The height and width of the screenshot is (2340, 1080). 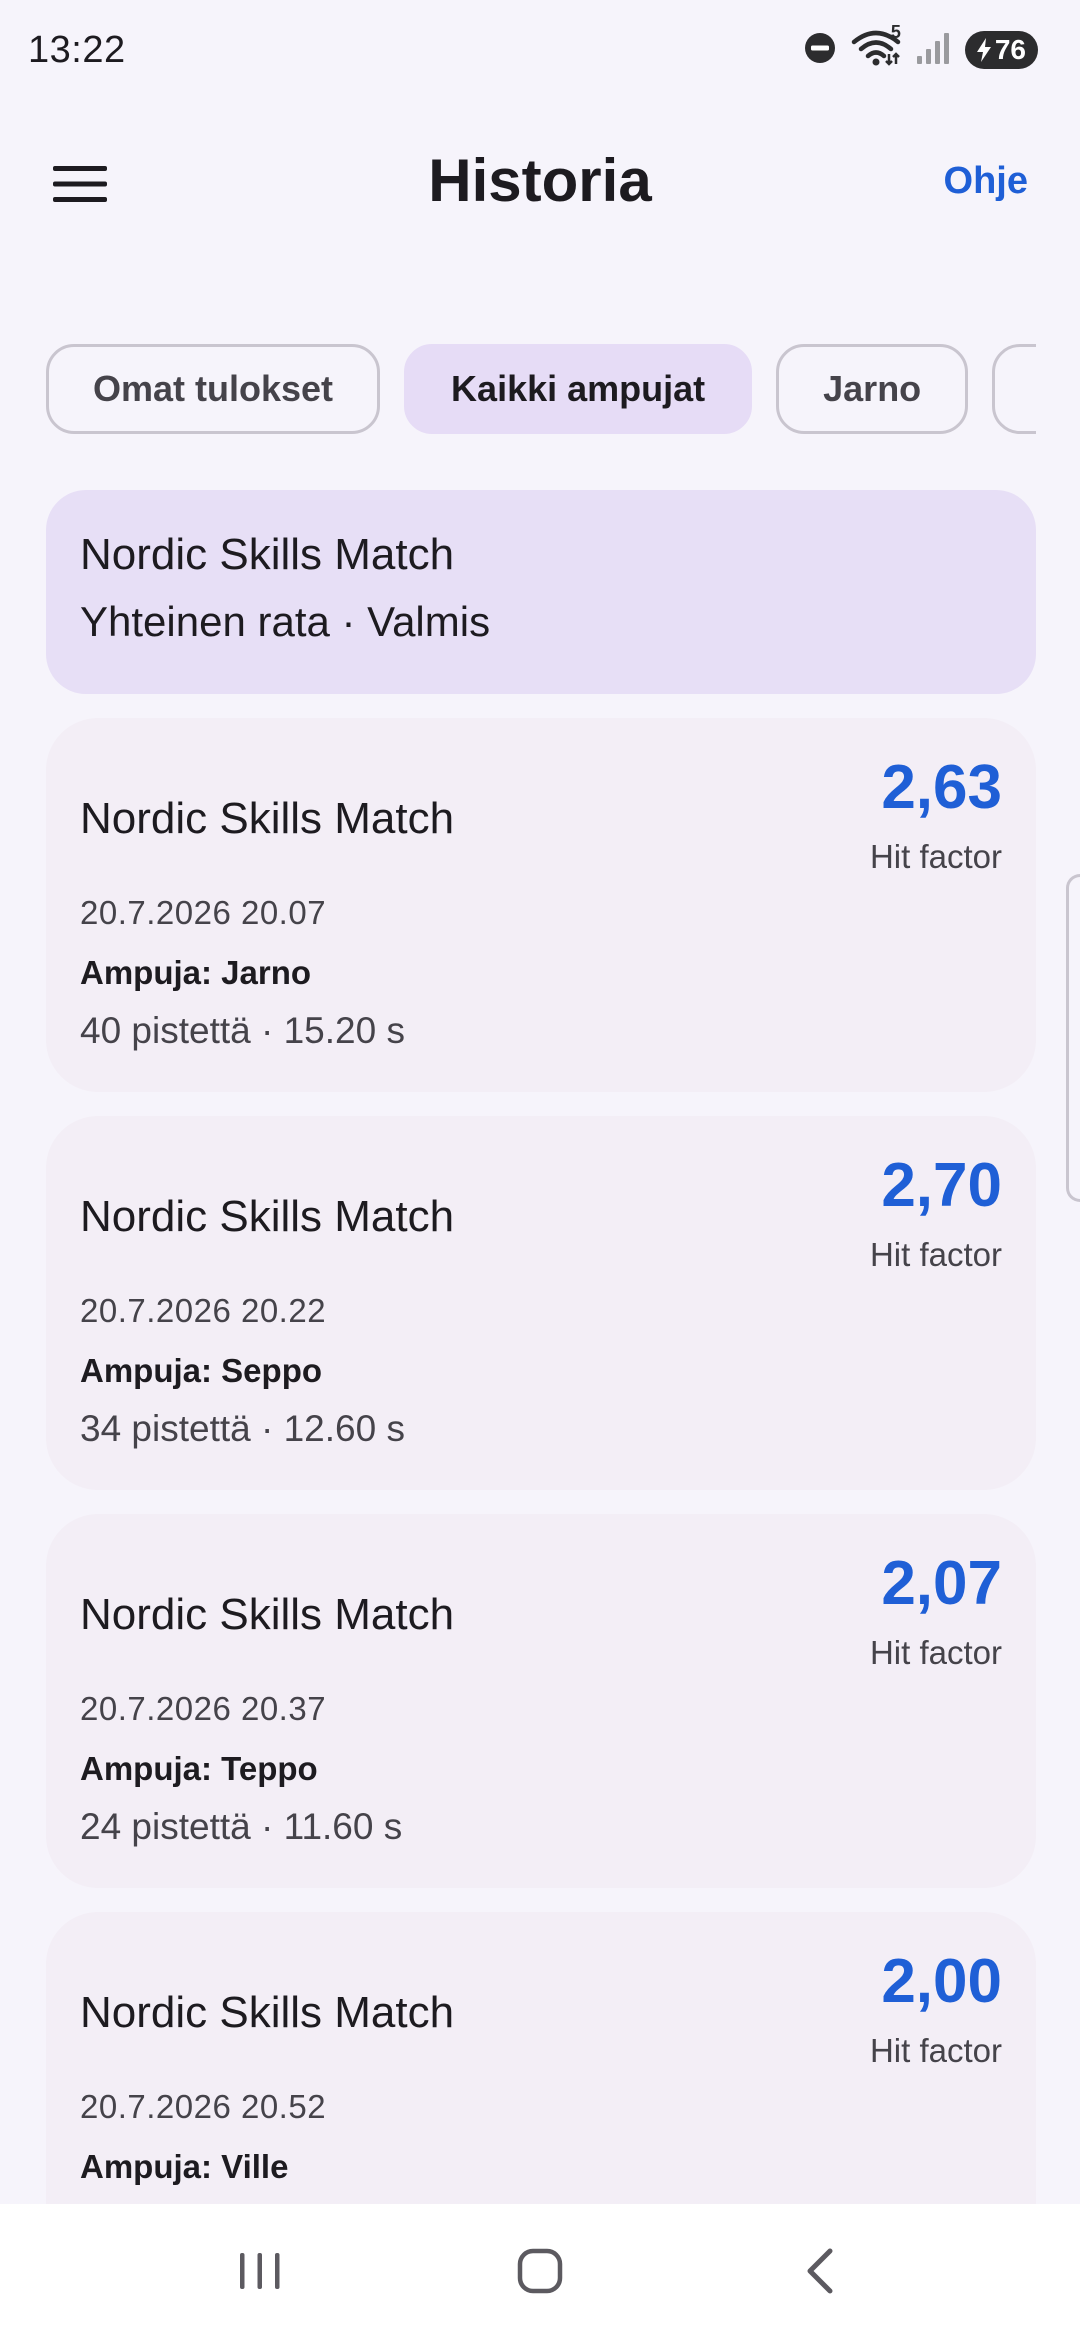 I want to click on page-title: Historia, so click(x=540, y=180).